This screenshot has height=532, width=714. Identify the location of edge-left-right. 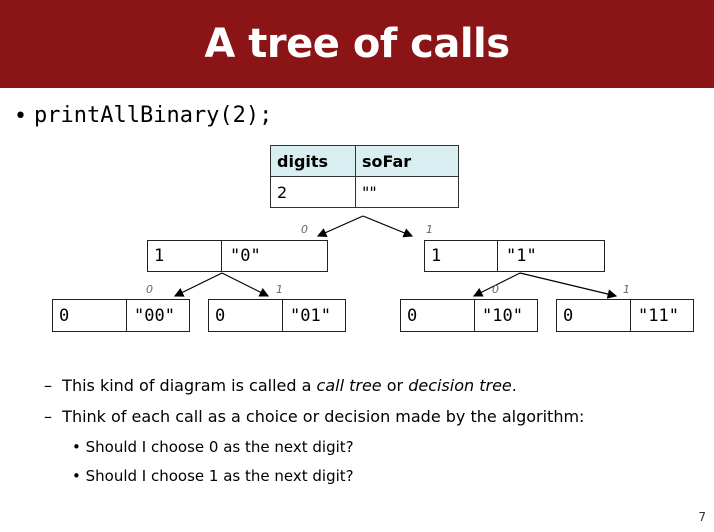
(245, 284).